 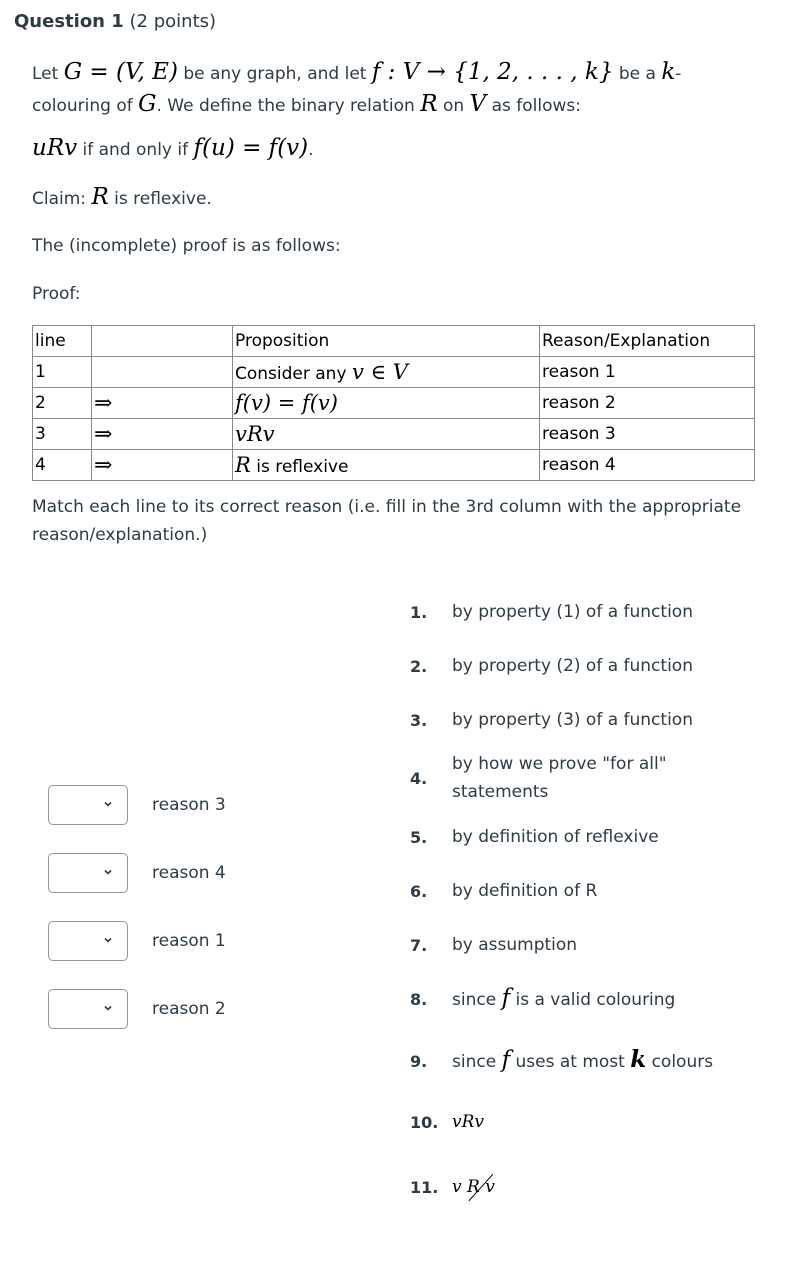 What do you see at coordinates (393, 434) in the screenshot?
I see `table-row: 3 ⇒ vRv reason 3` at bounding box center [393, 434].